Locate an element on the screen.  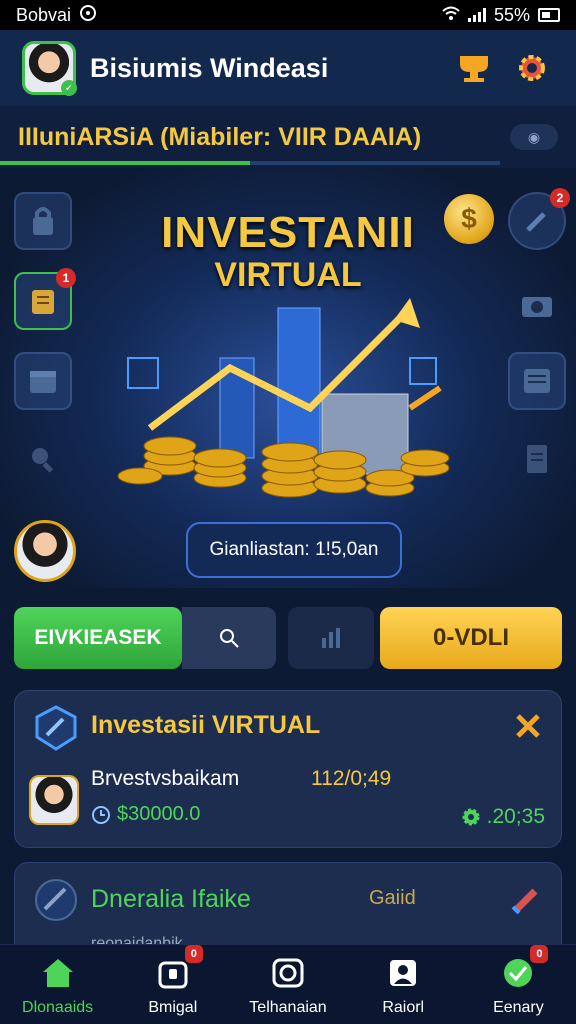
settings-button is located at coordinates (532, 68).